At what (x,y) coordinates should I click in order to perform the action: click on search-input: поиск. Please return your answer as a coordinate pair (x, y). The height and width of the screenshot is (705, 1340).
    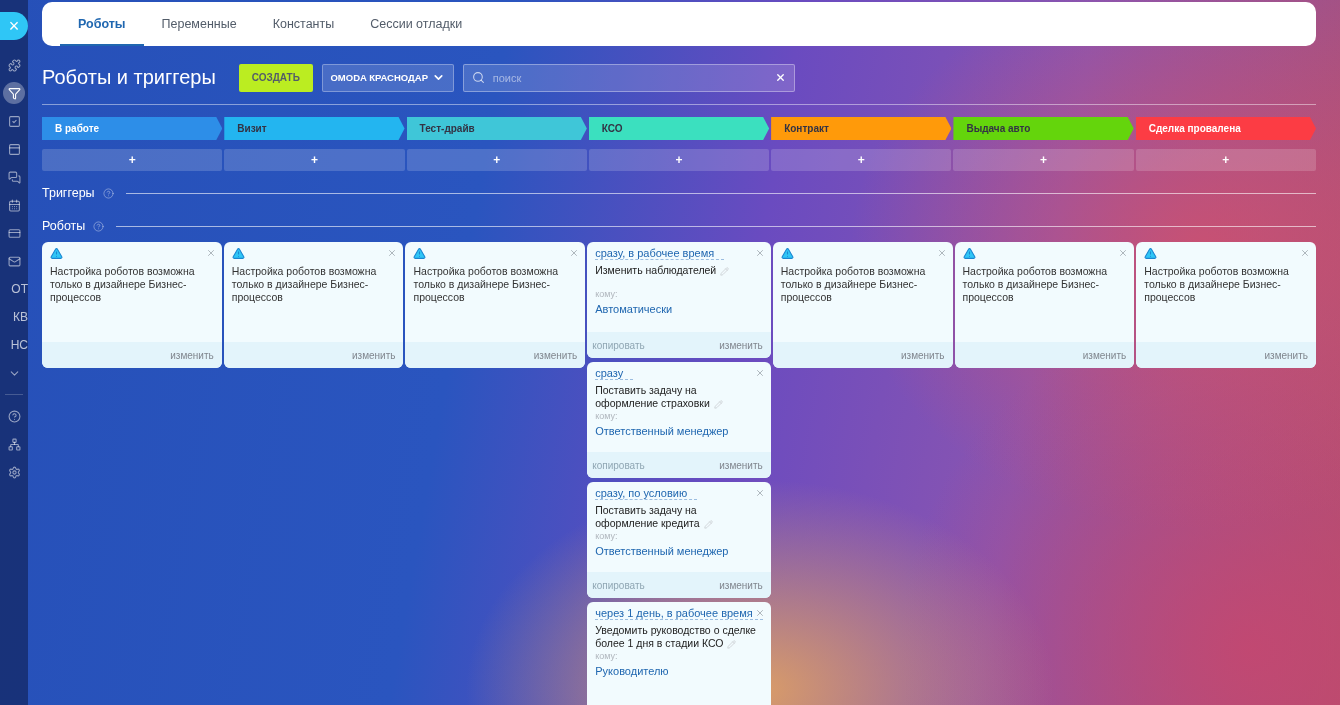
    Looking at the image, I should click on (629, 77).